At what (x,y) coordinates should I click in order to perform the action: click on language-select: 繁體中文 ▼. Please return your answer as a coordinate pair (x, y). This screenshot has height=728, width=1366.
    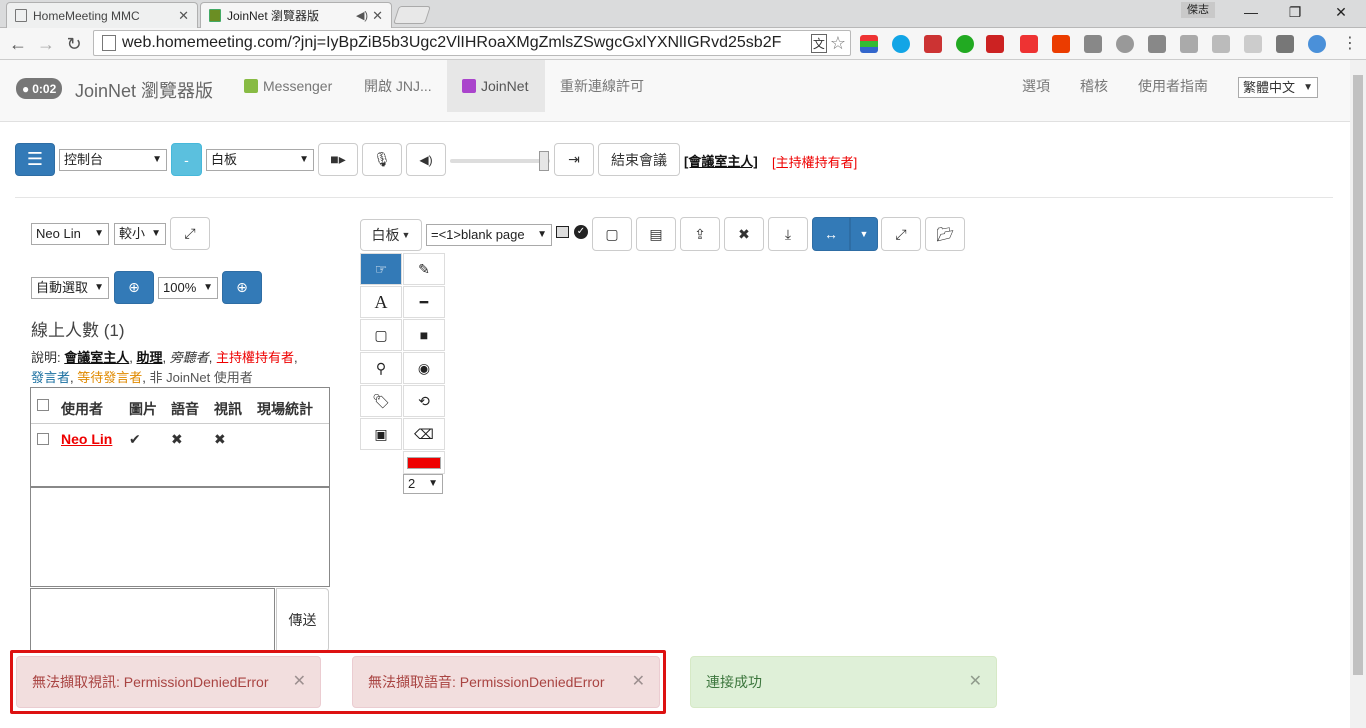
    Looking at the image, I should click on (1278, 87).